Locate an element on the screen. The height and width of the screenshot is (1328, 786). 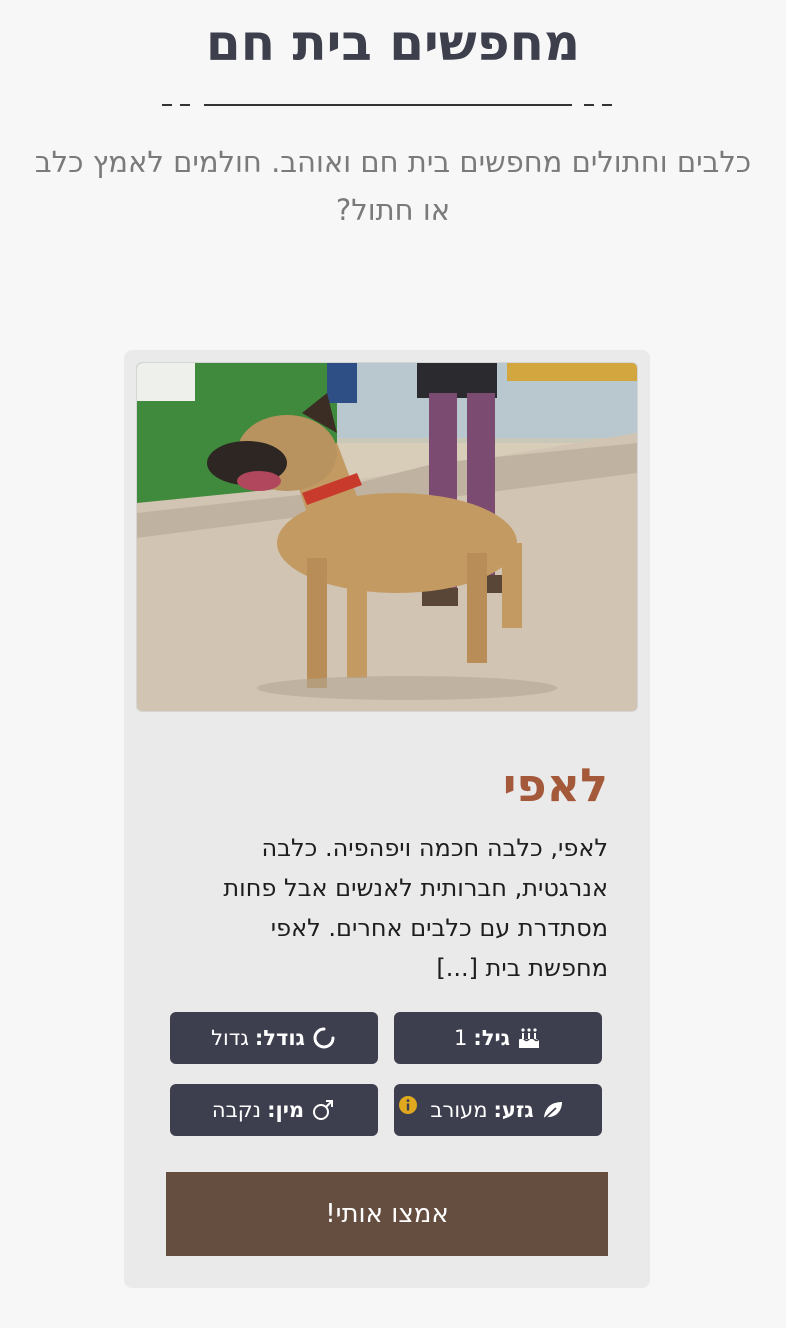
sex-label: מין: is located at coordinates (286, 1110).